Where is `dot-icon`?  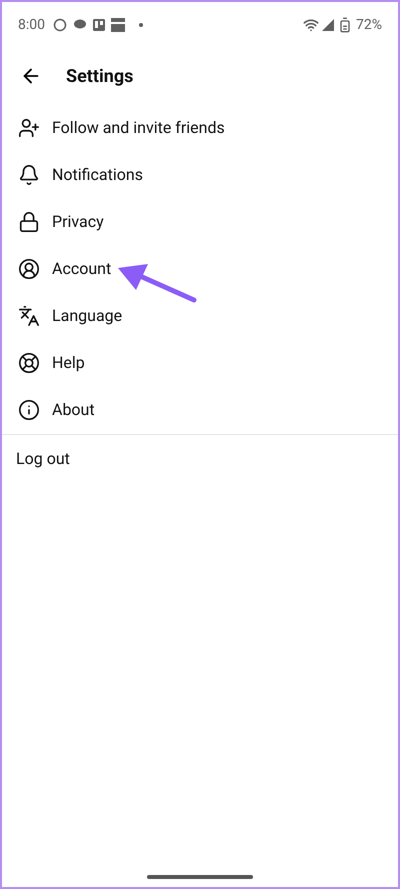 dot-icon is located at coordinates (141, 25).